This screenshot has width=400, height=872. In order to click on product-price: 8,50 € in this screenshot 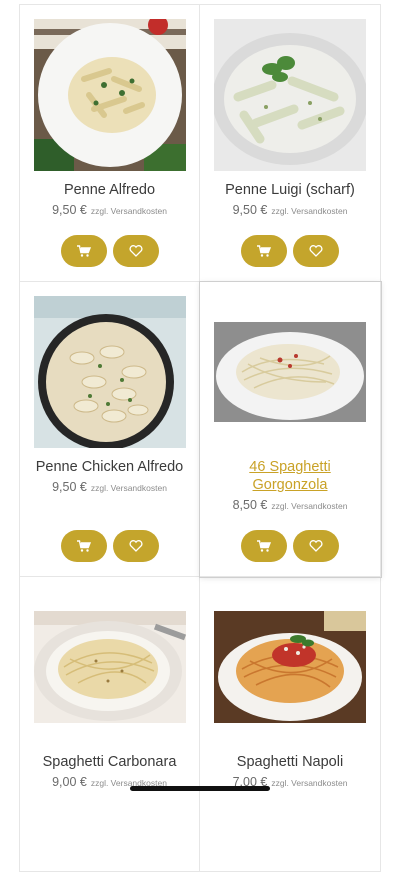, I will do `click(250, 505)`.